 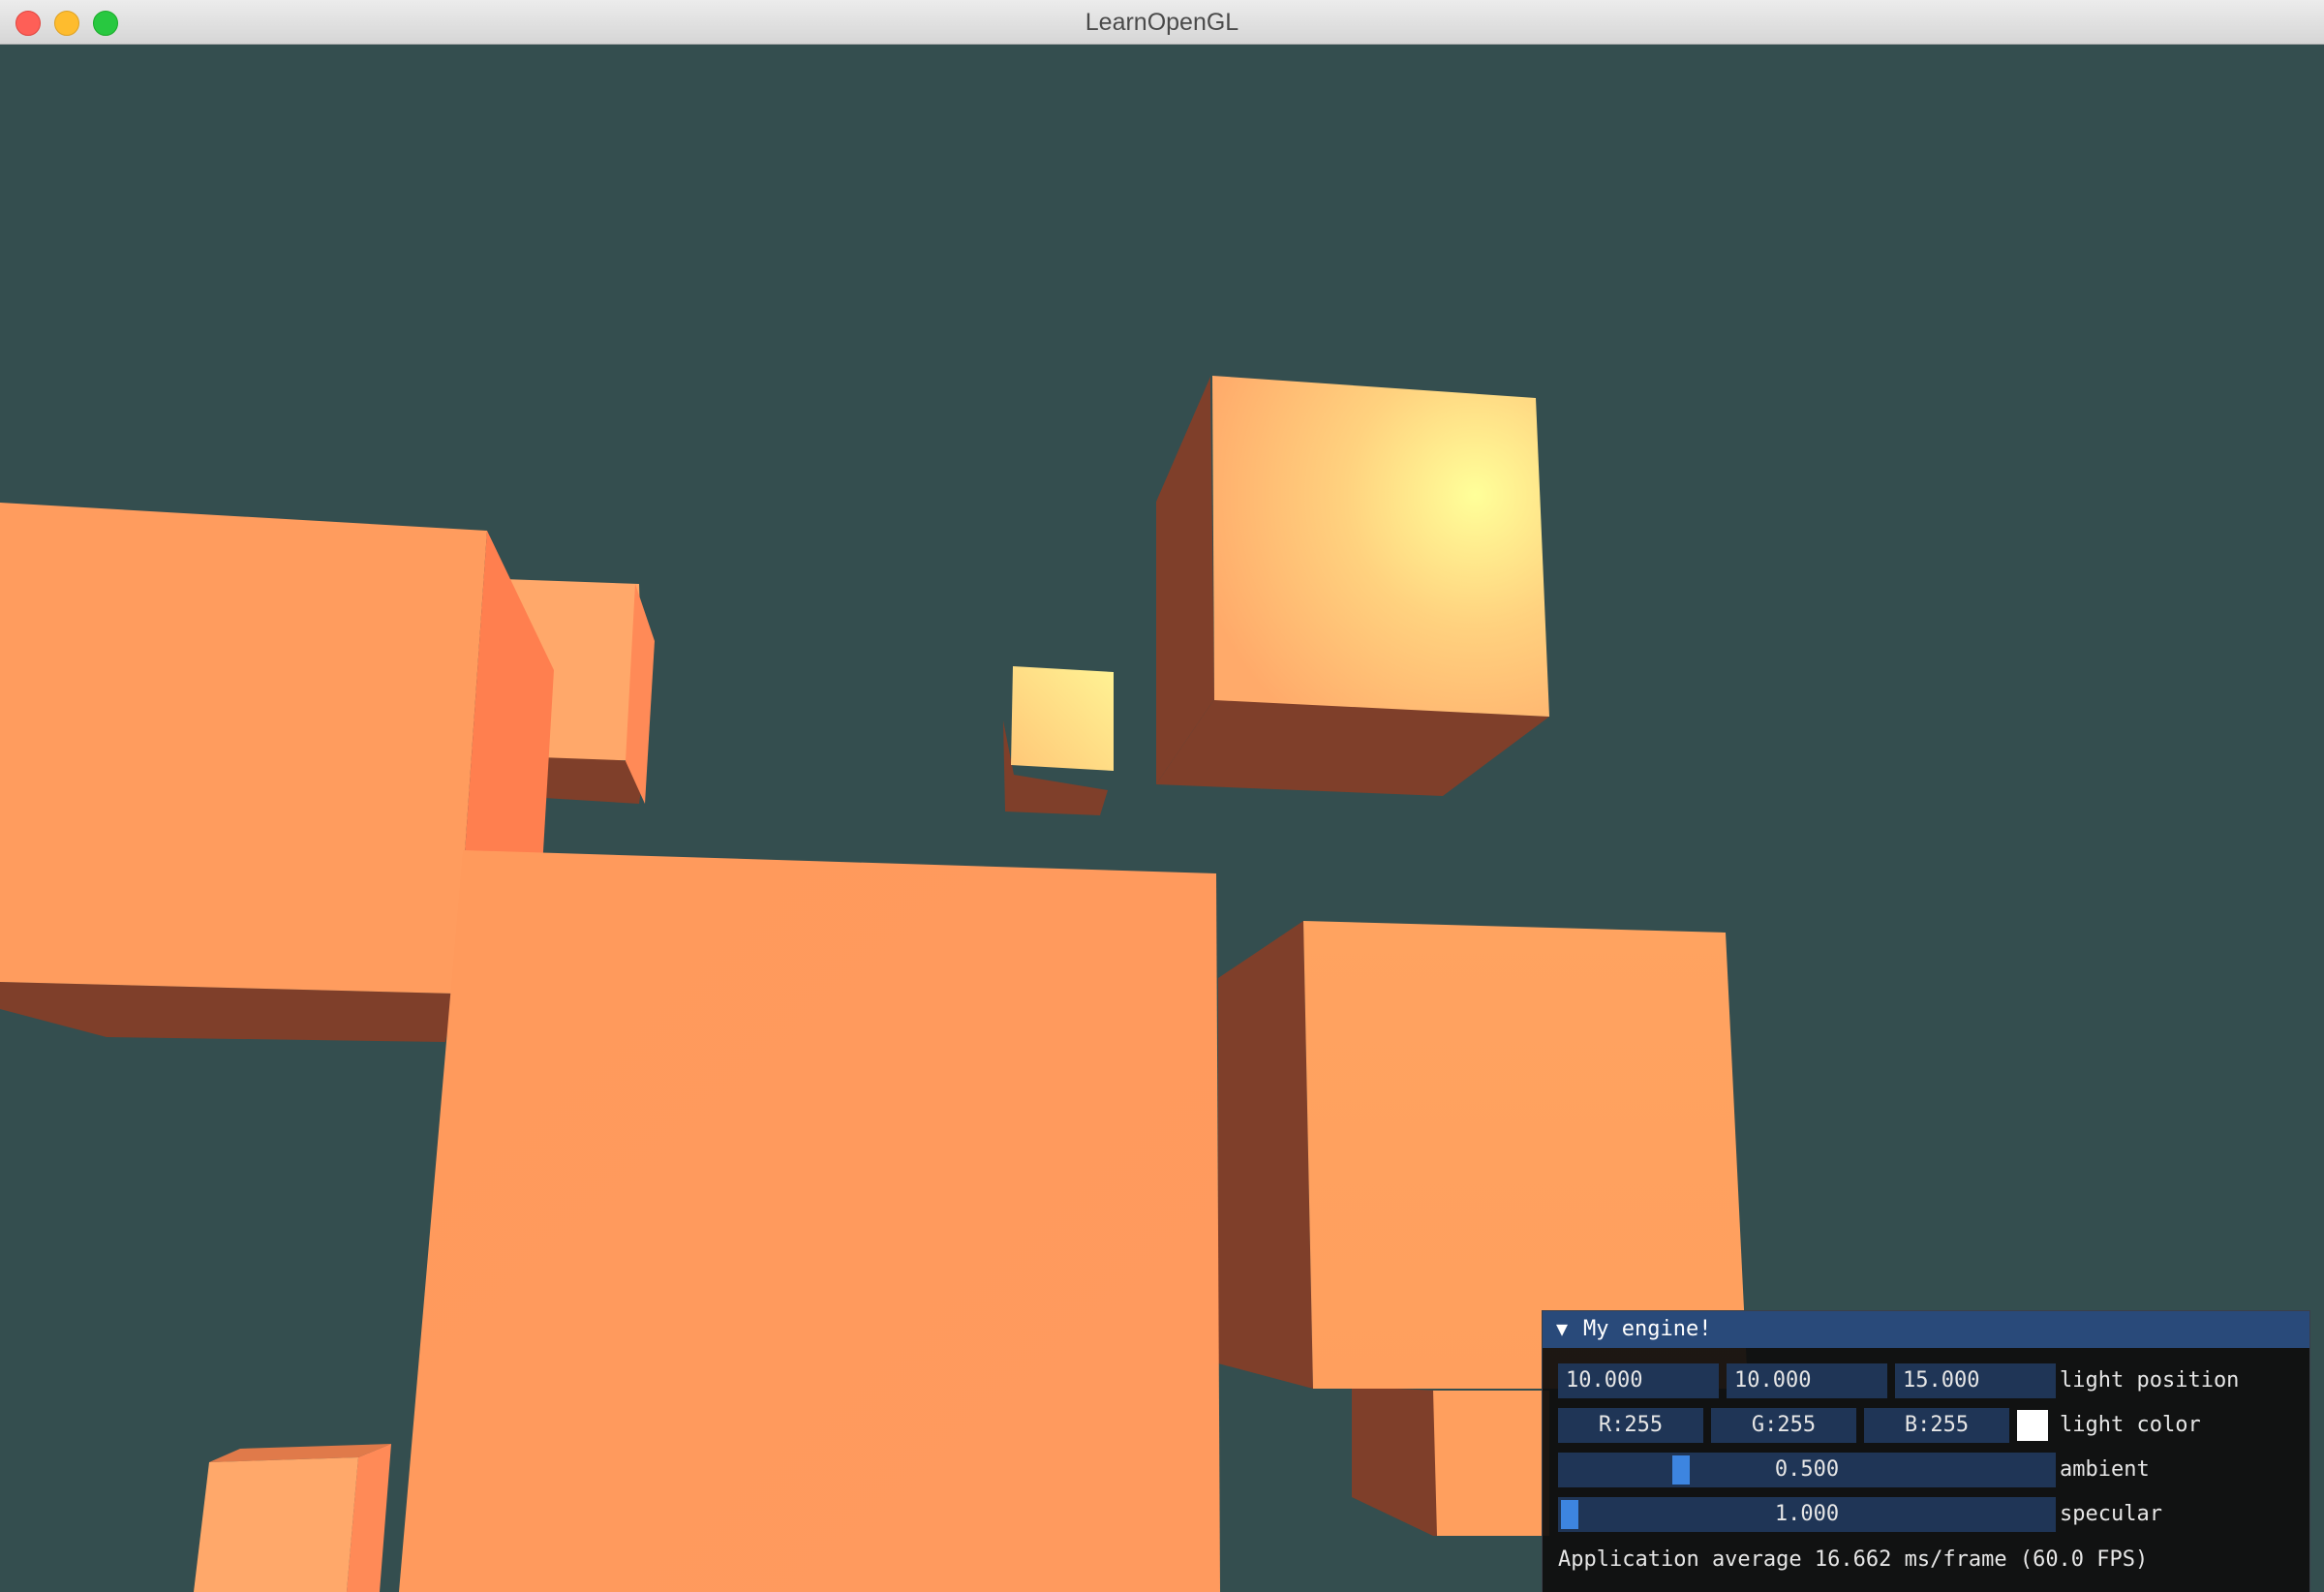 I want to click on light-color-g-field: G:255, so click(x=1784, y=1426).